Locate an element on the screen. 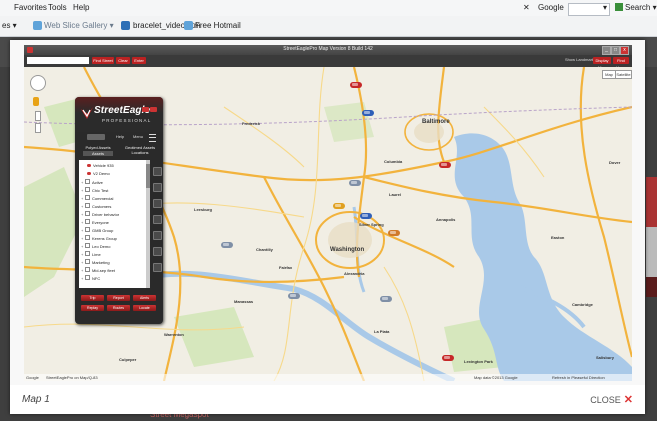 The width and height of the screenshot is (657, 421). tree-item-vehicle: Vehicle 935 is located at coordinates (100, 166).